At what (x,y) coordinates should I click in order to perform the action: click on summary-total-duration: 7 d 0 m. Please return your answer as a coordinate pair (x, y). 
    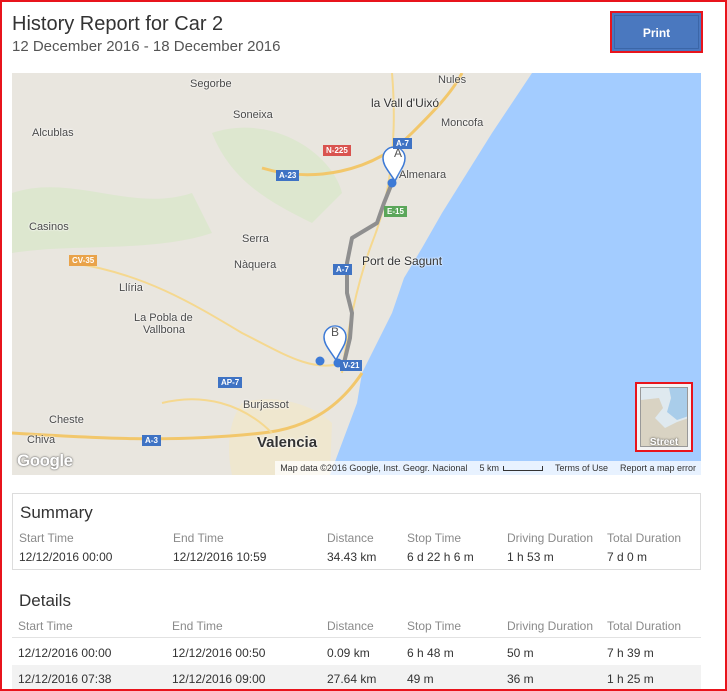
    Looking at the image, I should click on (627, 557).